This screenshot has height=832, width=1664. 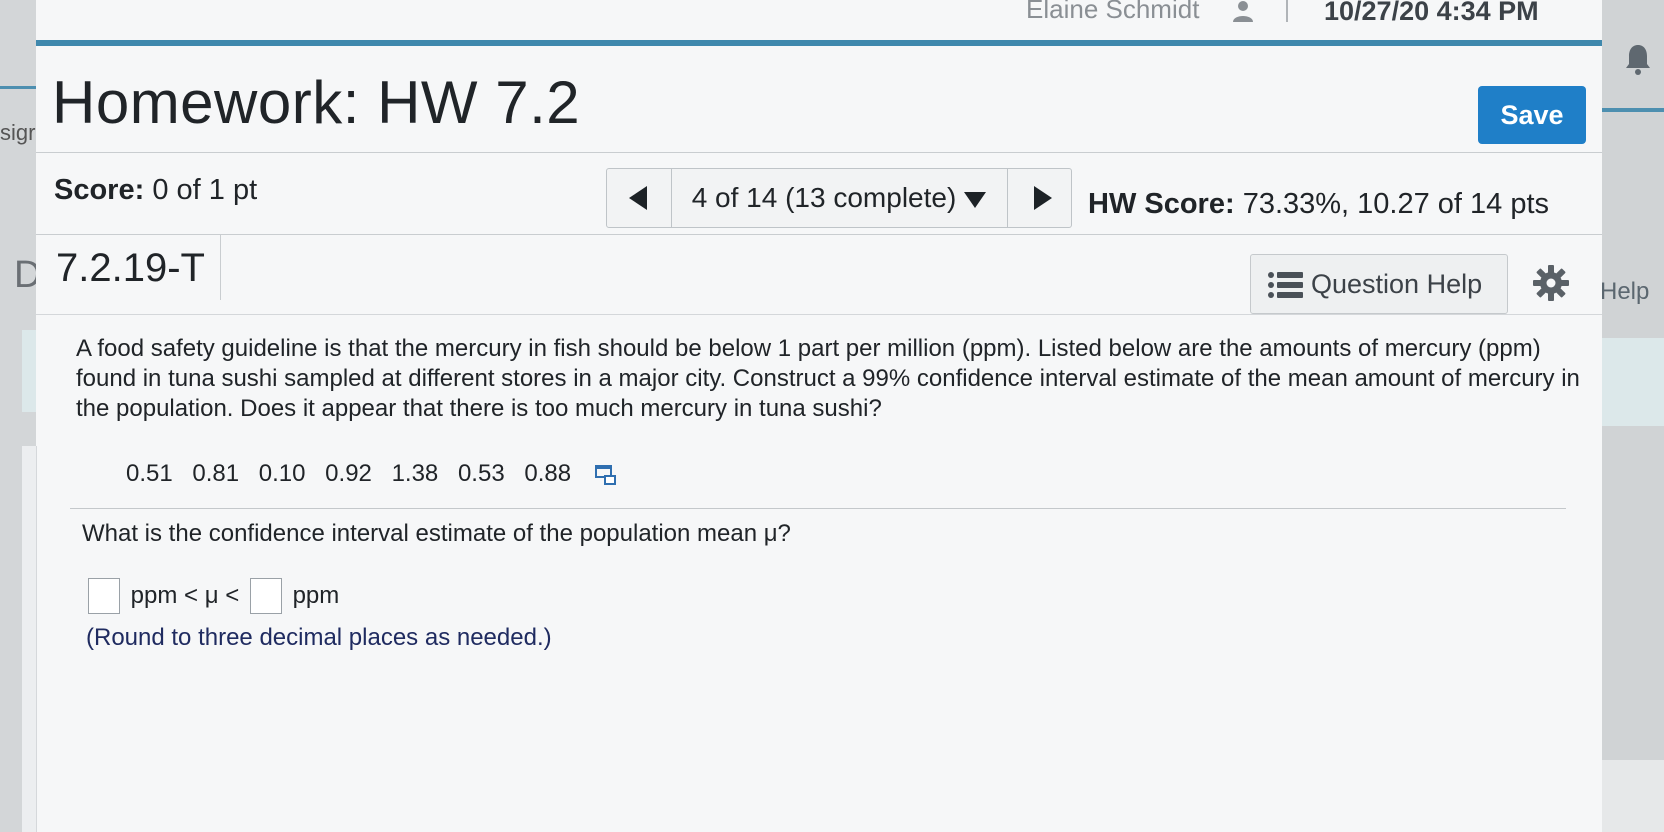 What do you see at coordinates (1161, 204) in the screenshot?
I see `hw-score-label: HW Score:` at bounding box center [1161, 204].